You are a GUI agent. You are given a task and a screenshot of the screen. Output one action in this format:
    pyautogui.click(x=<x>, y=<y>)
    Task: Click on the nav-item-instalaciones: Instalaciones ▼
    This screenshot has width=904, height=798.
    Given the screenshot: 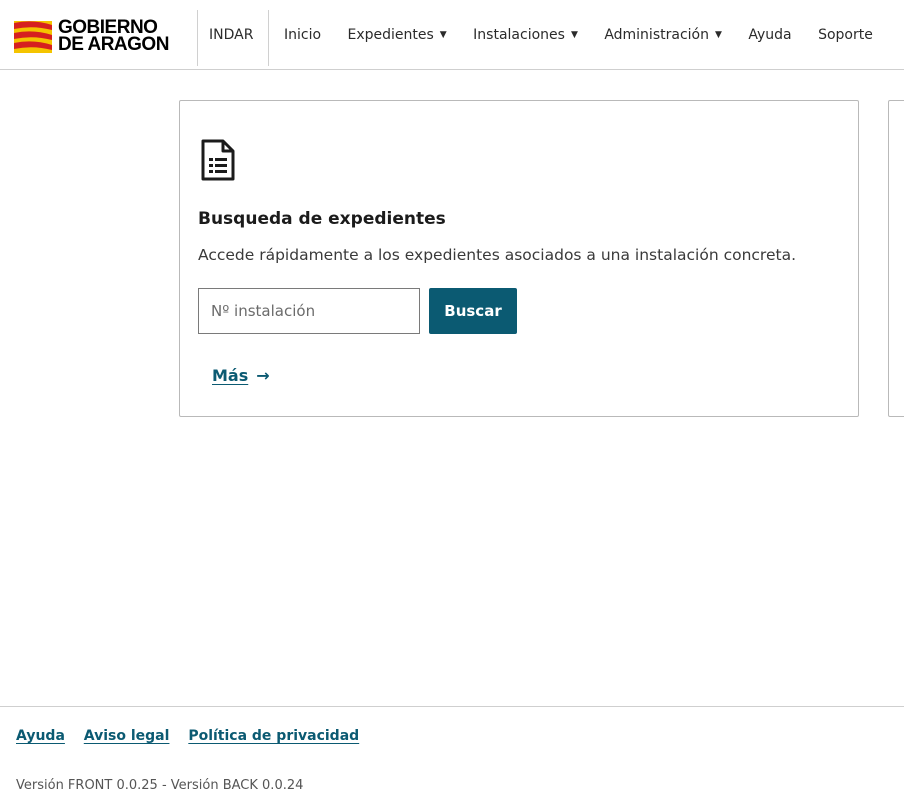 What is the action you would take?
    pyautogui.click(x=525, y=35)
    